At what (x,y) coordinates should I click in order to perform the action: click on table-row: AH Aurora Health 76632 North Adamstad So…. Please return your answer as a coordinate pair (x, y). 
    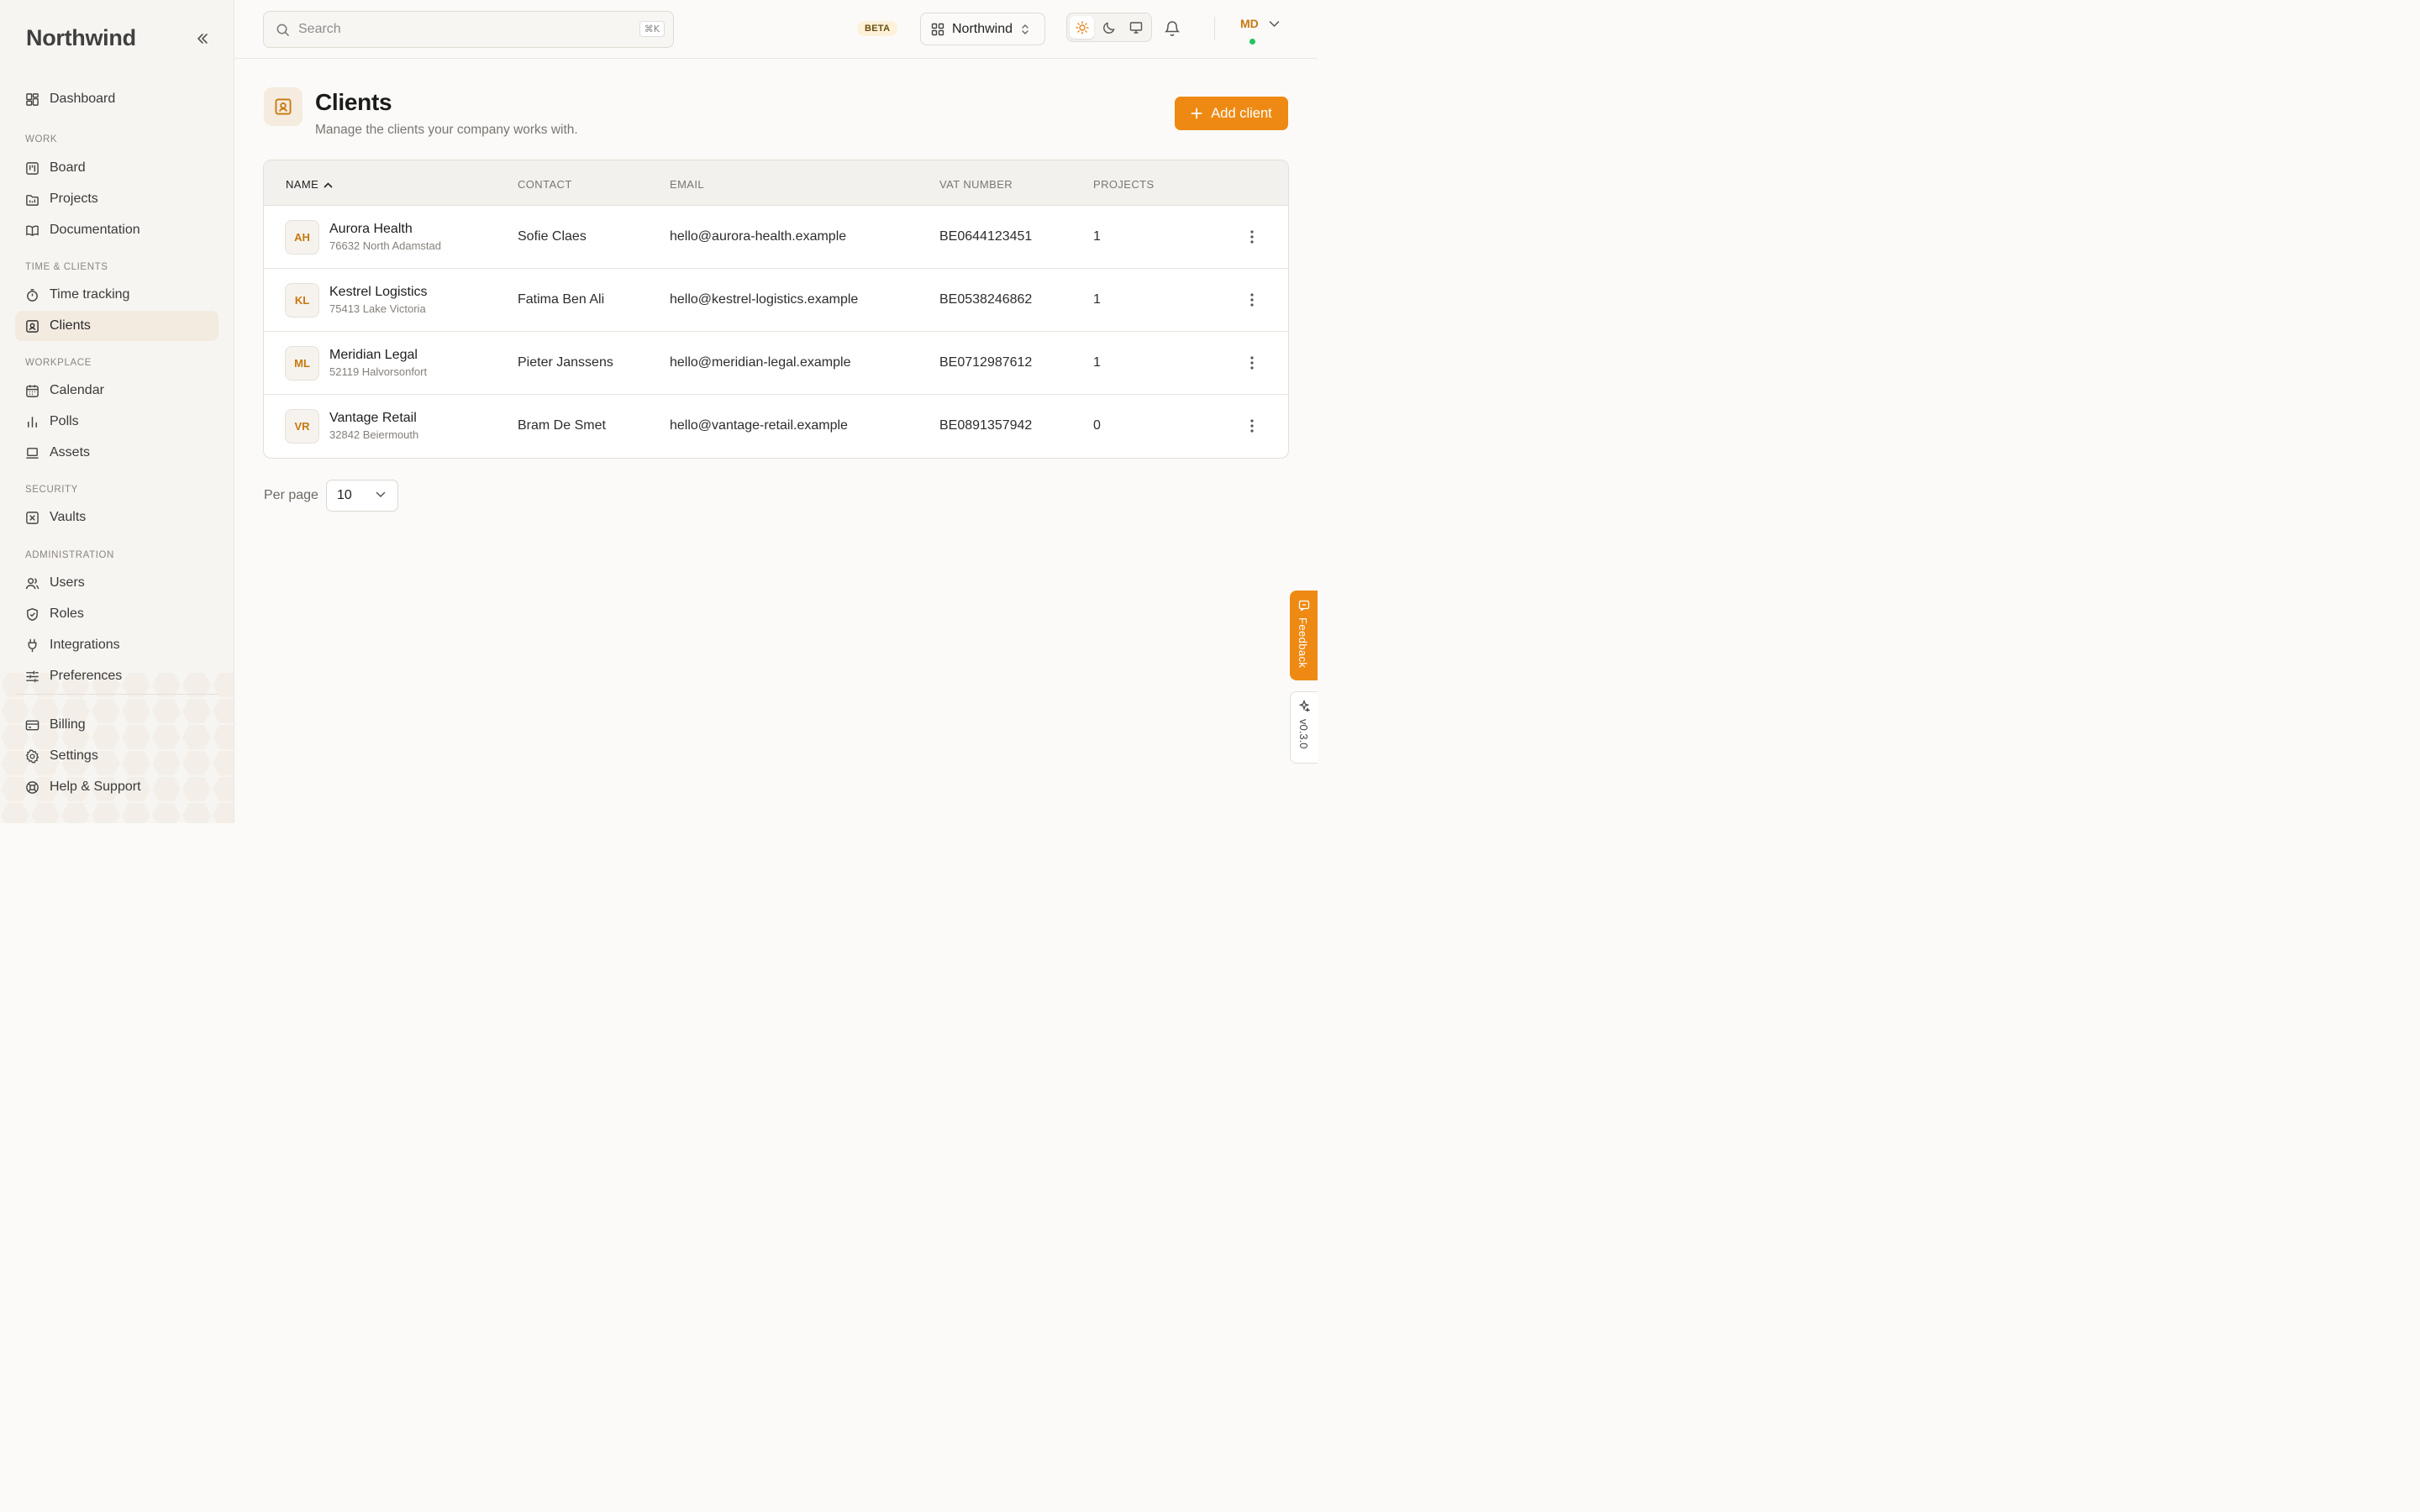
    Looking at the image, I should click on (776, 237).